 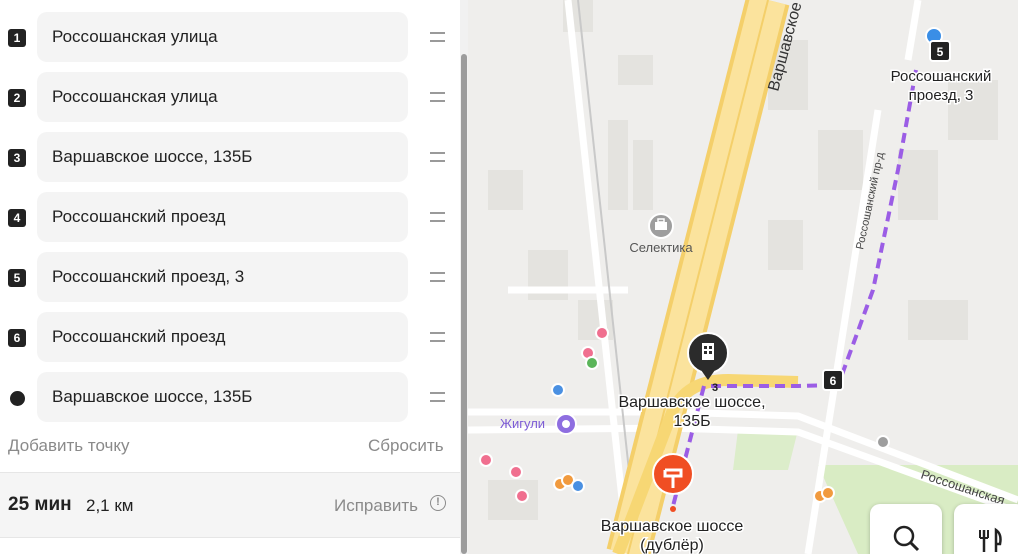 What do you see at coordinates (376, 506) in the screenshot?
I see `fix-route-link: Исправить` at bounding box center [376, 506].